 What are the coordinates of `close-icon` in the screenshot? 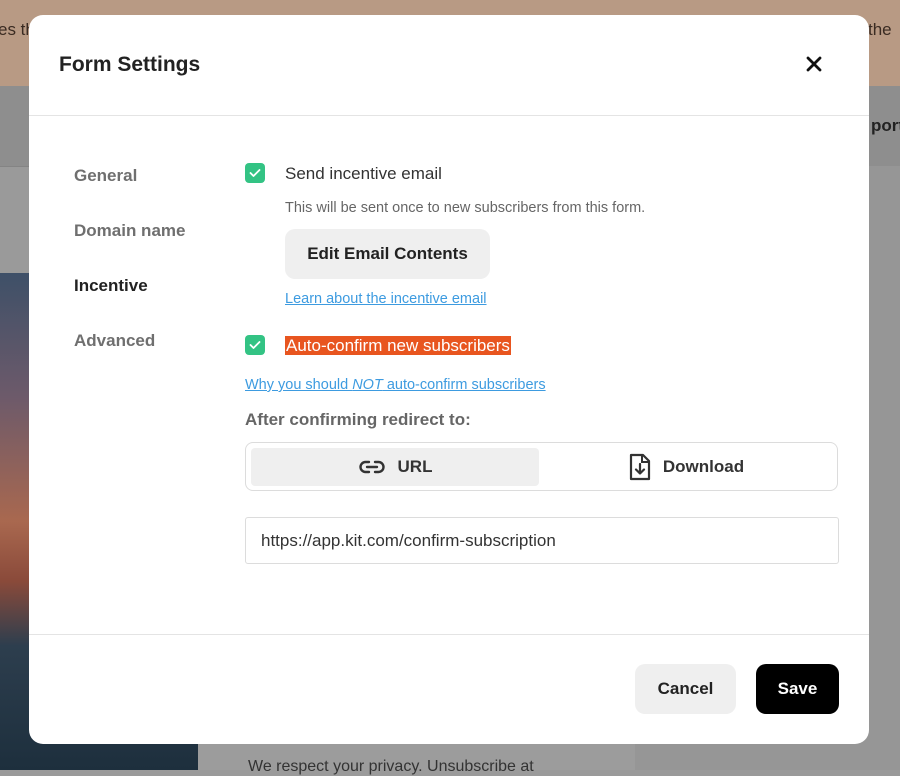 It's located at (814, 64).